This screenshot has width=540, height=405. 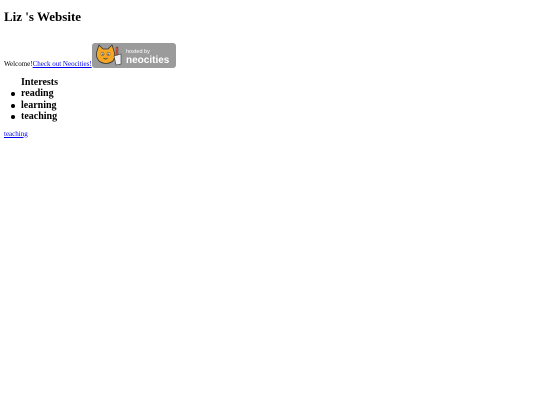 What do you see at coordinates (148, 60) in the screenshot?
I see `svg-text: neocities` at bounding box center [148, 60].